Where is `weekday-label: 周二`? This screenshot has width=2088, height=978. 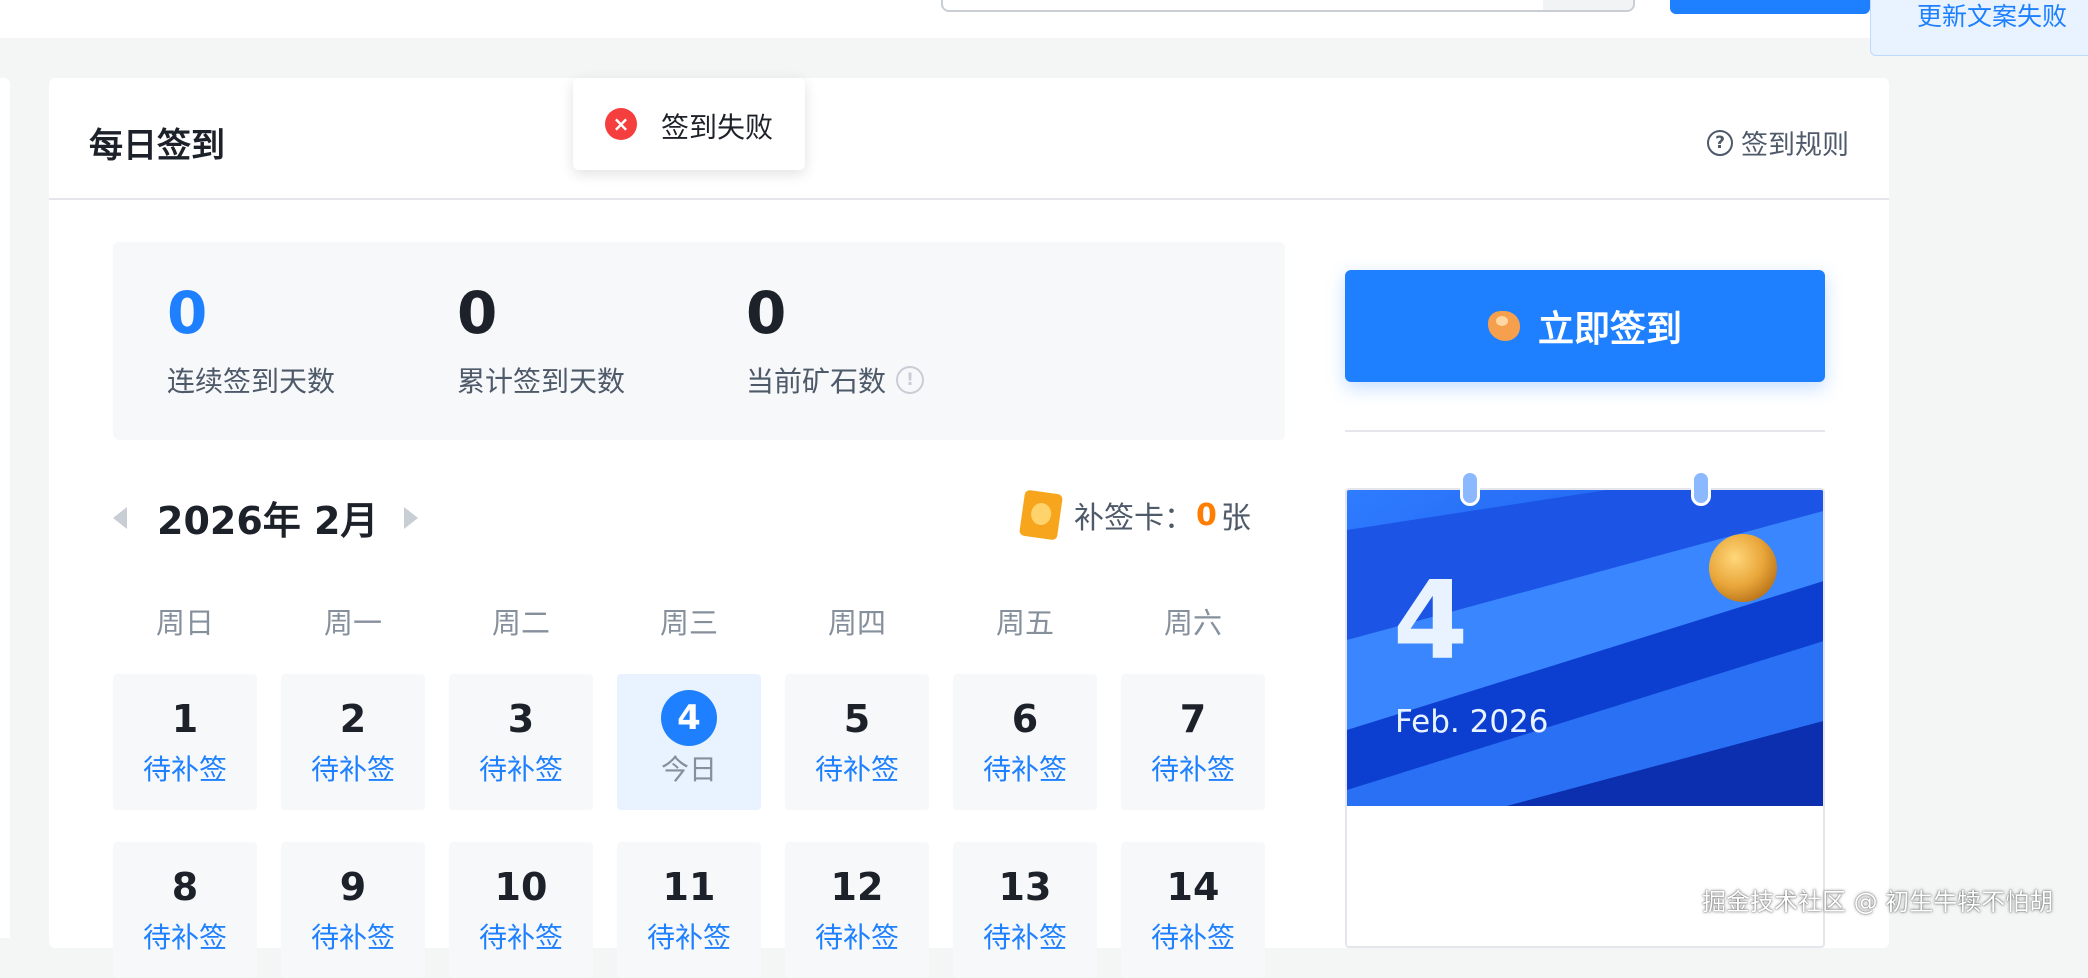
weekday-label: 周二 is located at coordinates (520, 623).